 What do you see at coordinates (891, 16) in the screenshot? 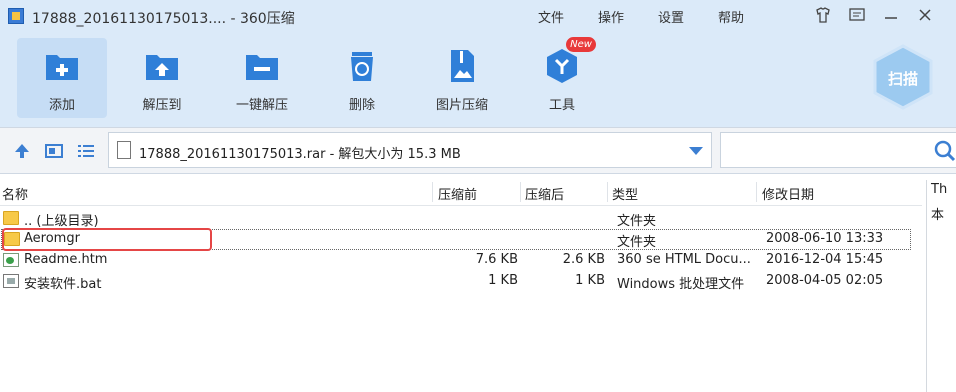
I see `minimize-icon` at bounding box center [891, 16].